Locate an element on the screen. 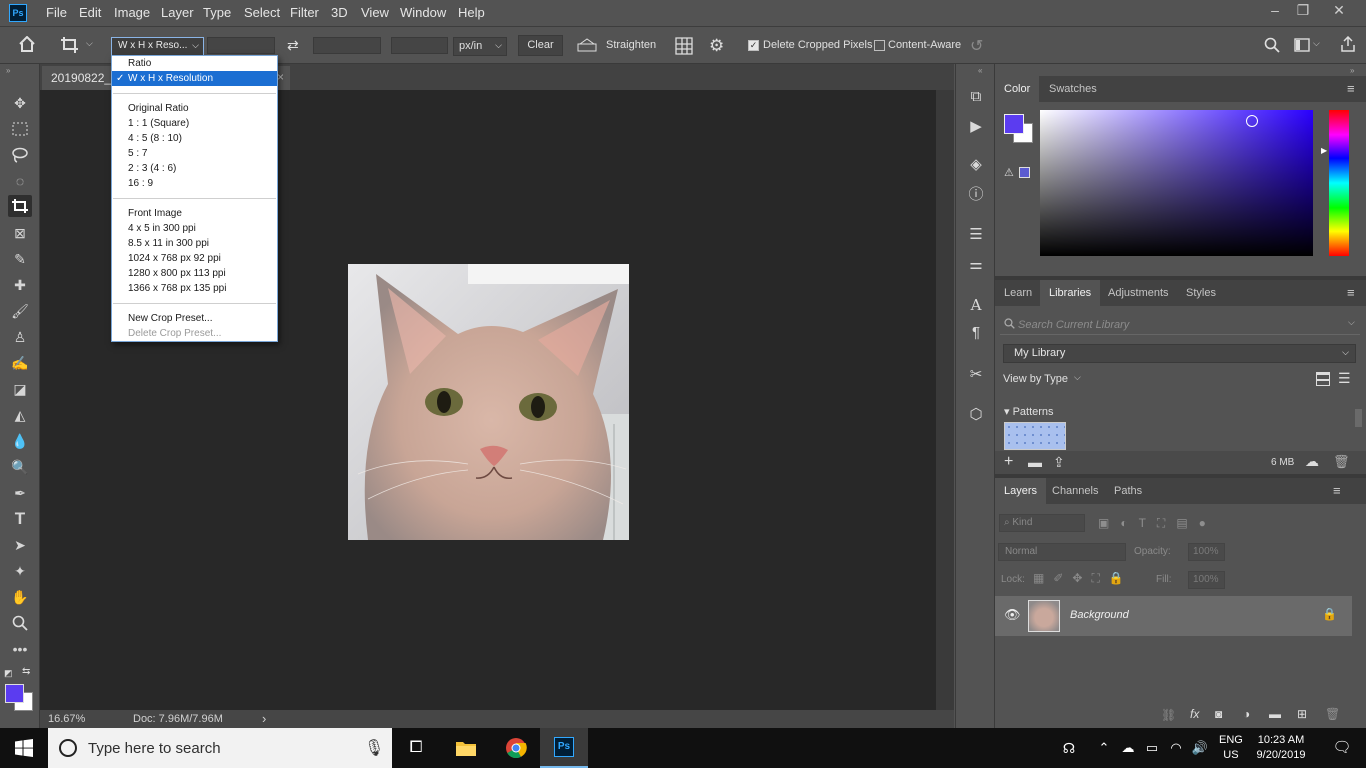 This screenshot has width=1366, height=768. swap-icon: ⇄ is located at coordinates (293, 45).